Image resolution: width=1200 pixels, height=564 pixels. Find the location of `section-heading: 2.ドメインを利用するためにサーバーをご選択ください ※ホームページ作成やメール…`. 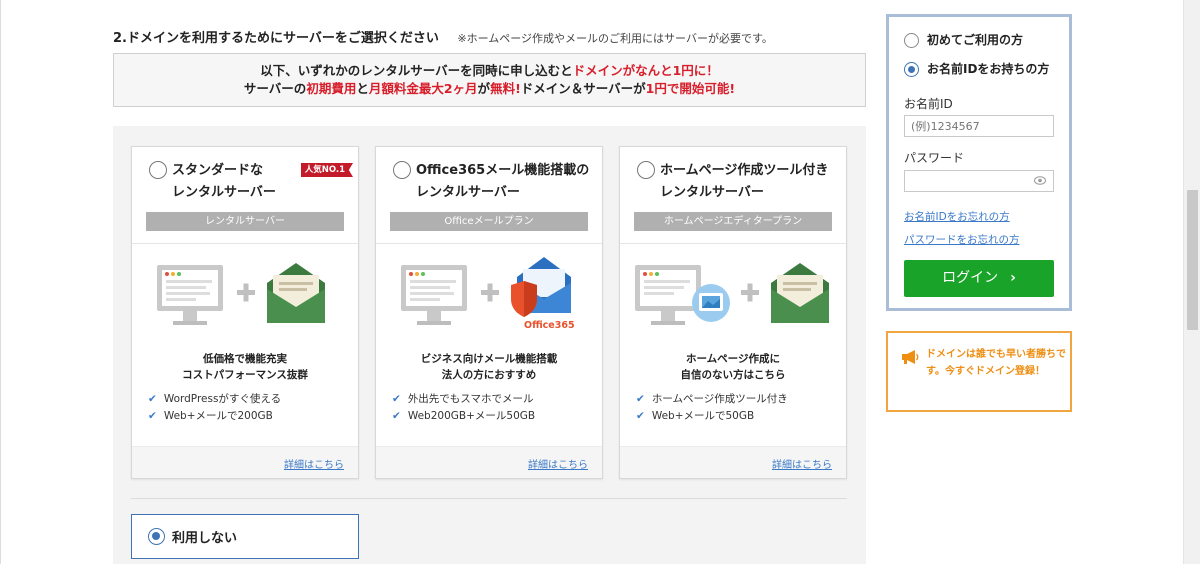

section-heading: 2.ドメインを利用するためにサーバーをご選択ください ※ホームページ作成やメール… is located at coordinates (443, 36).